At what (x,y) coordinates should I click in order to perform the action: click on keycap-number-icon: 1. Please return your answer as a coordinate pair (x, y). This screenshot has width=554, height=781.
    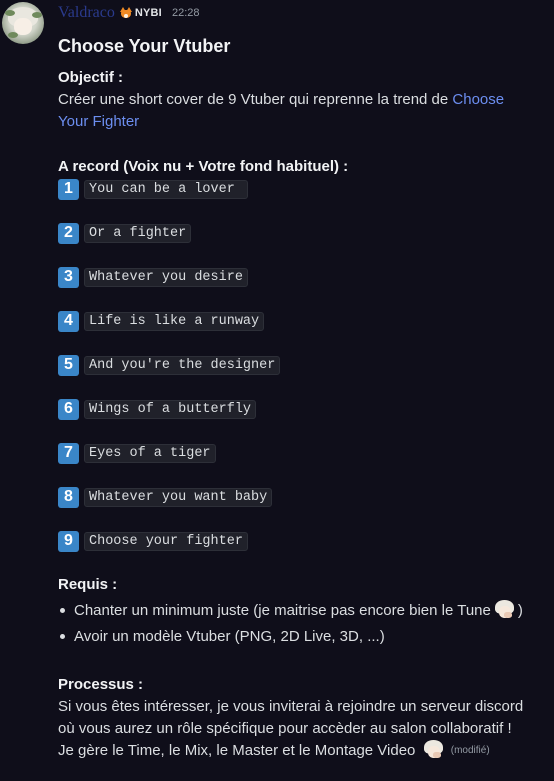
    Looking at the image, I should click on (68, 189).